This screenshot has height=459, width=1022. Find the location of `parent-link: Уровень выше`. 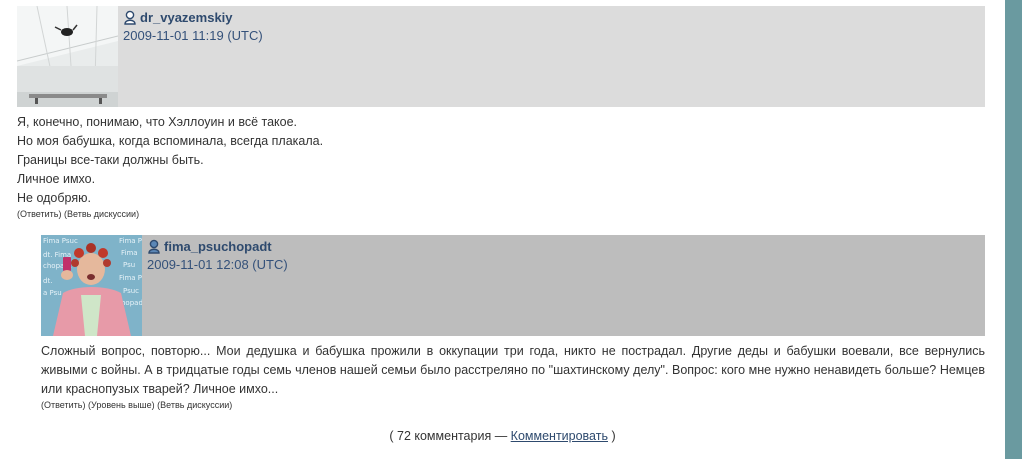

parent-link: Уровень выше is located at coordinates (121, 405).